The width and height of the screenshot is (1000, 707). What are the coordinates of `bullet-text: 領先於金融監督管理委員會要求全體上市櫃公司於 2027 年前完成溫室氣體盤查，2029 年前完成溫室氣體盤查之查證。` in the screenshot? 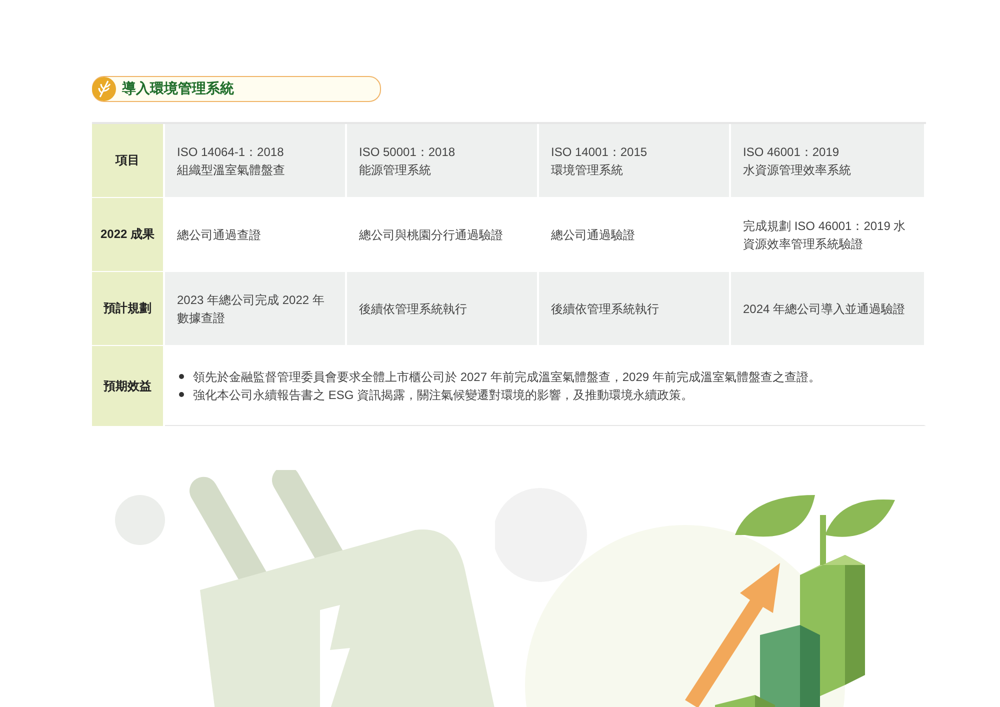 It's located at (506, 377).